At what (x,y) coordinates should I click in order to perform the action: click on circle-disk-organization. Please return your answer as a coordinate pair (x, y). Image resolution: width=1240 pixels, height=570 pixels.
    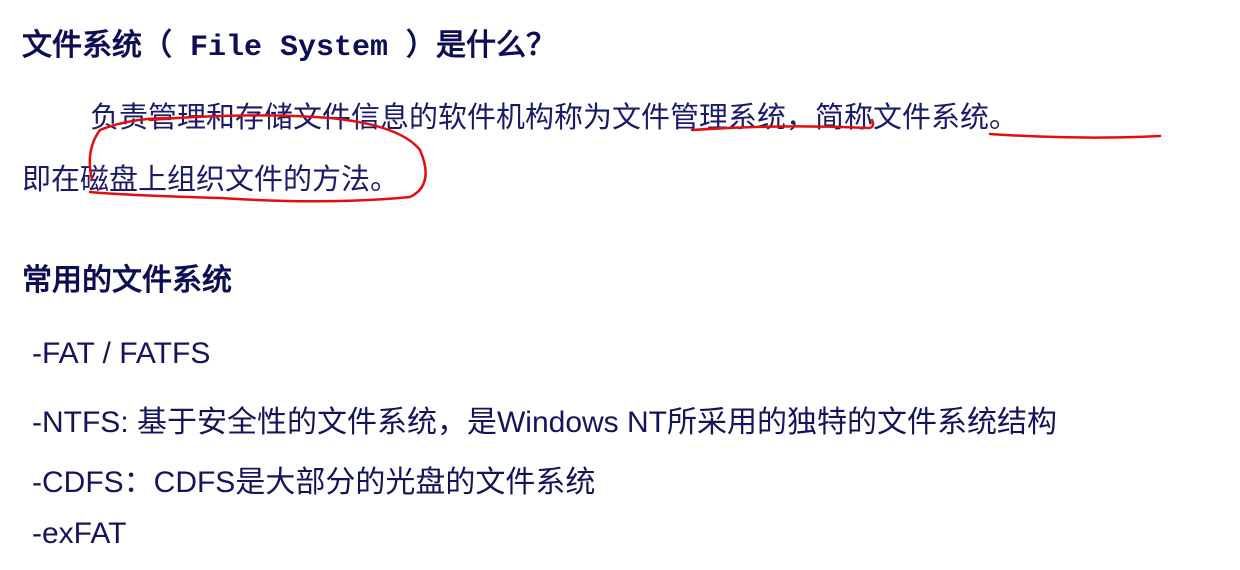
    Looking at the image, I should click on (257, 158).